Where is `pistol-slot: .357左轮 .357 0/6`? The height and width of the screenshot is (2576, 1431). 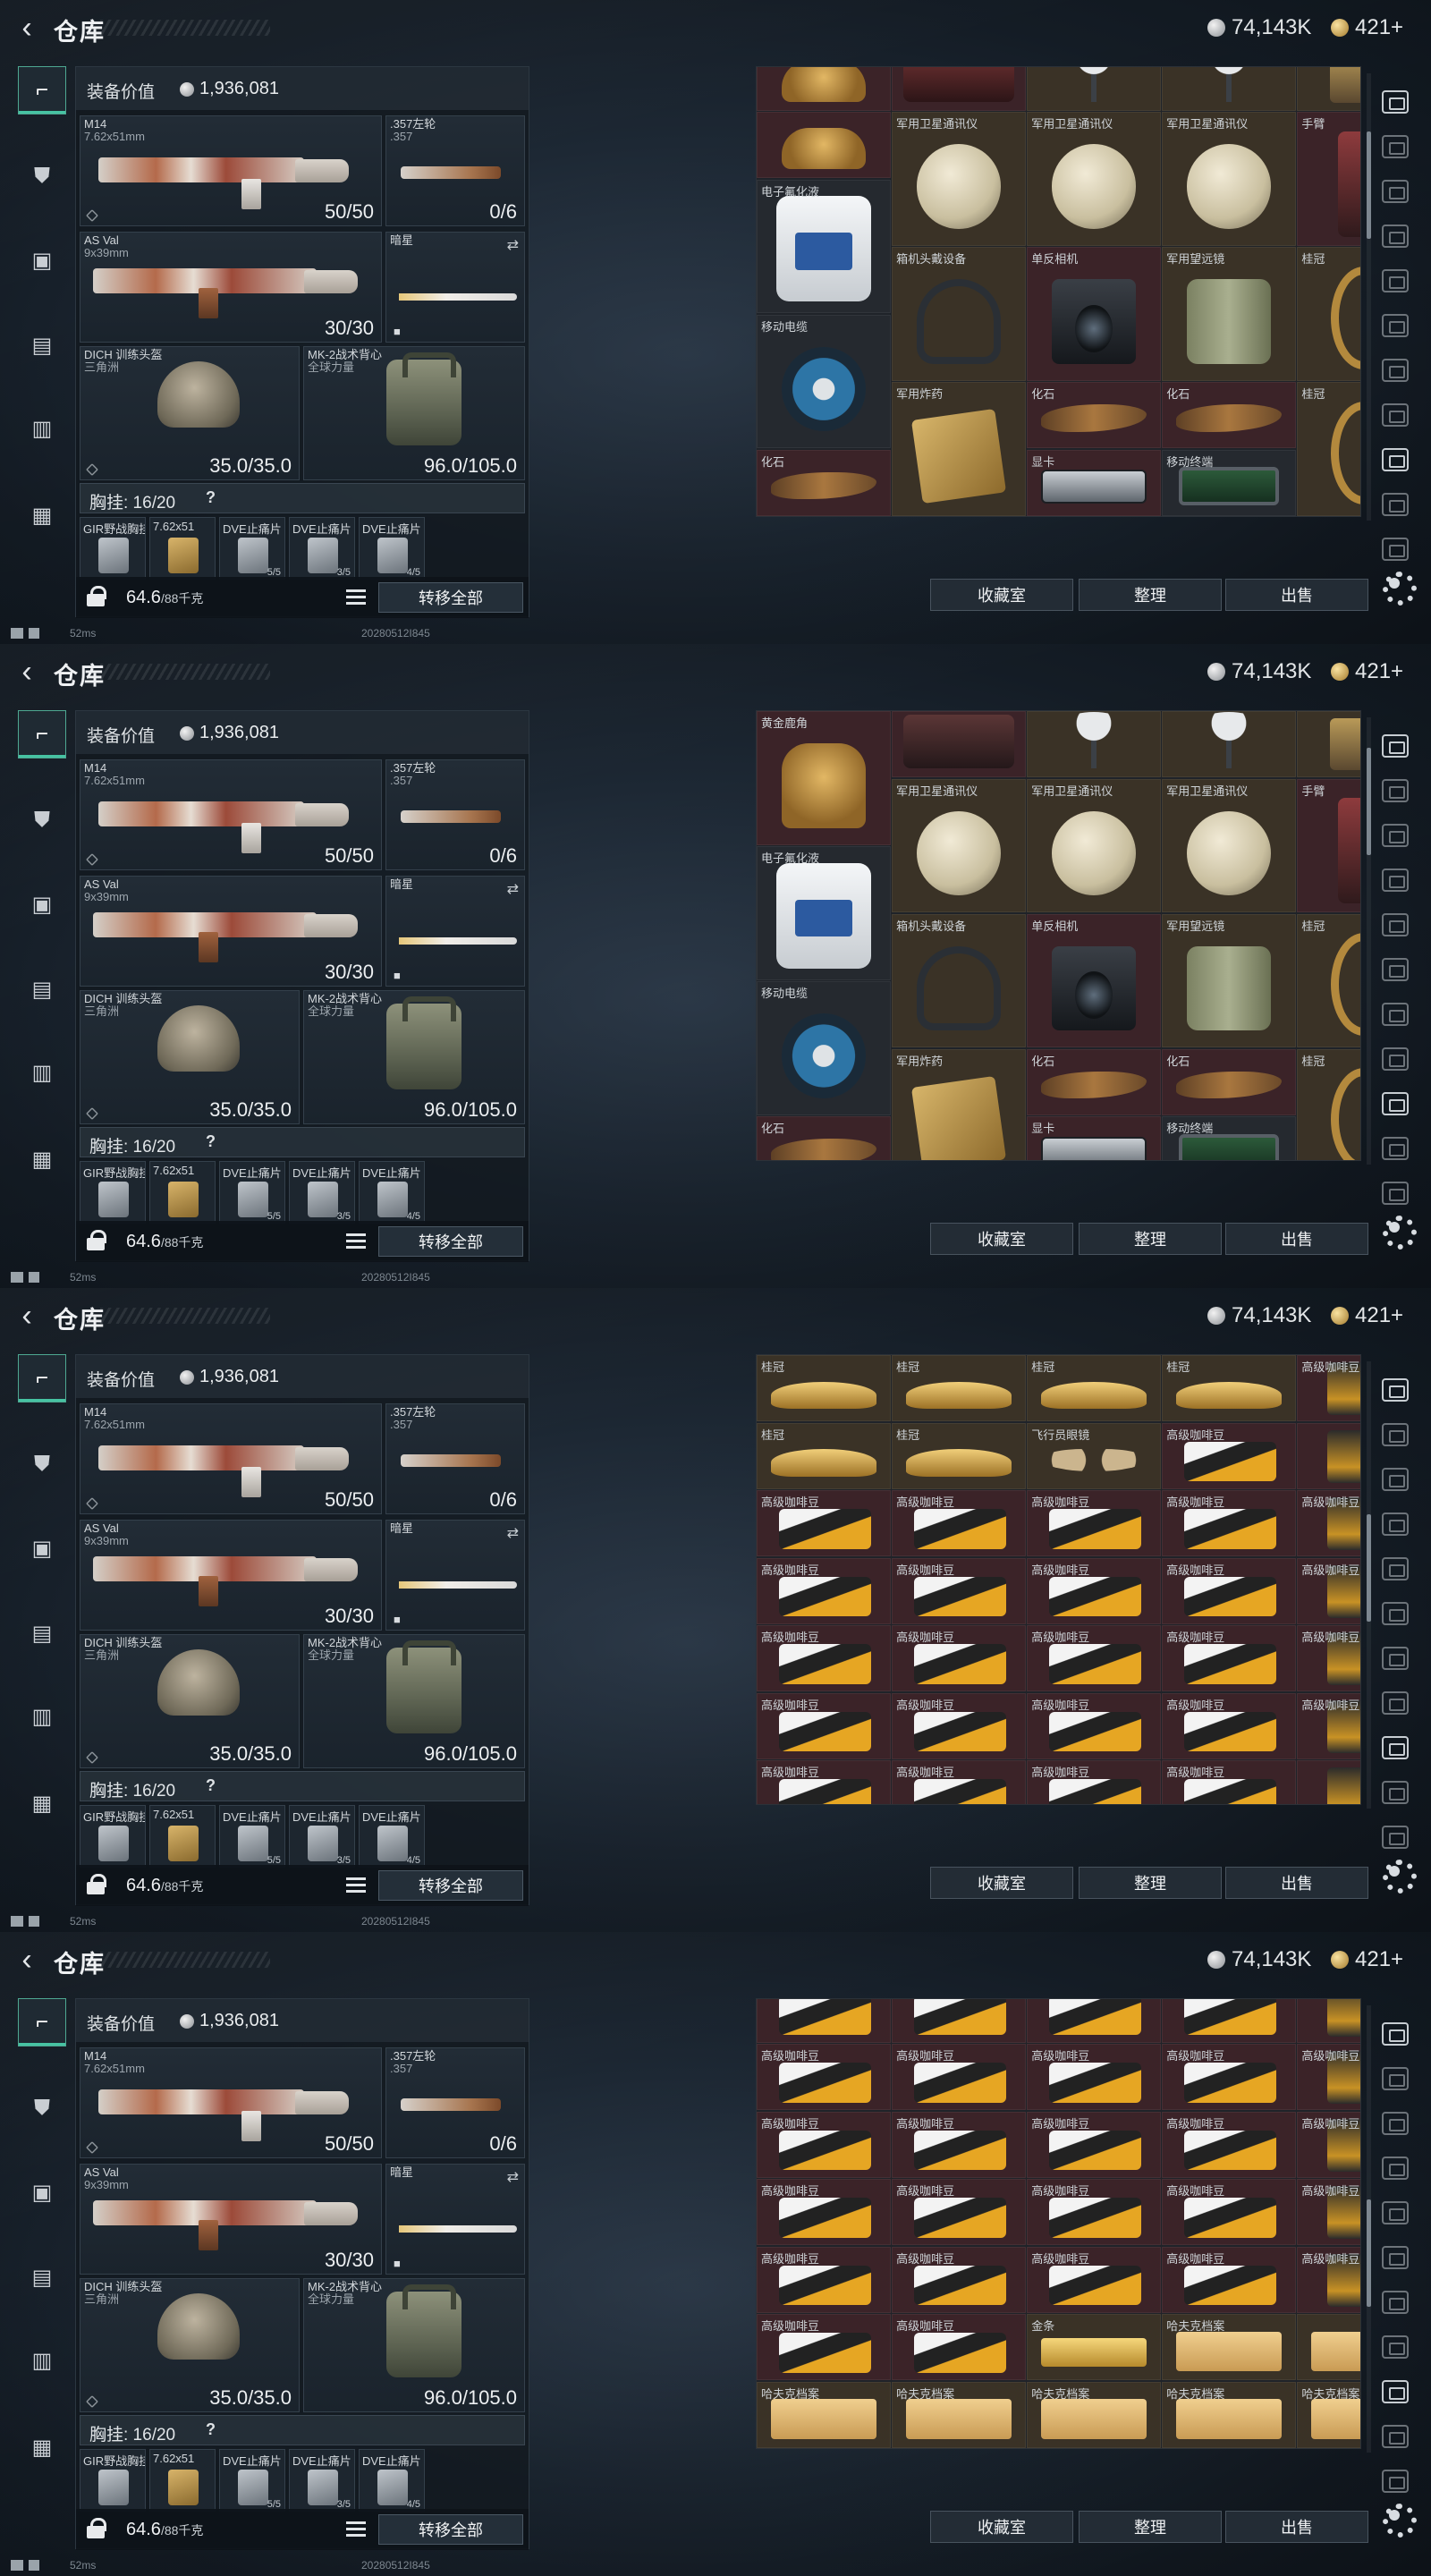
pistol-slot: .357左轮 .357 0/6 is located at coordinates (455, 170).